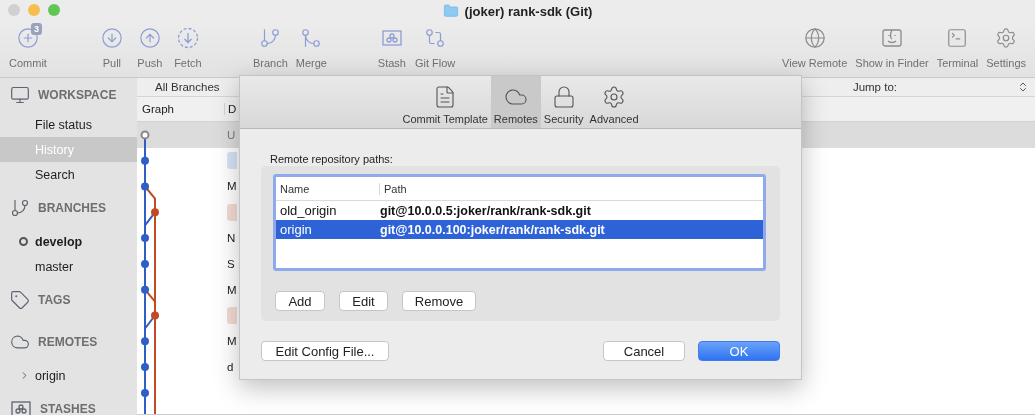 The height and width of the screenshot is (415, 1035). I want to click on remote-item: origin, so click(50, 375).